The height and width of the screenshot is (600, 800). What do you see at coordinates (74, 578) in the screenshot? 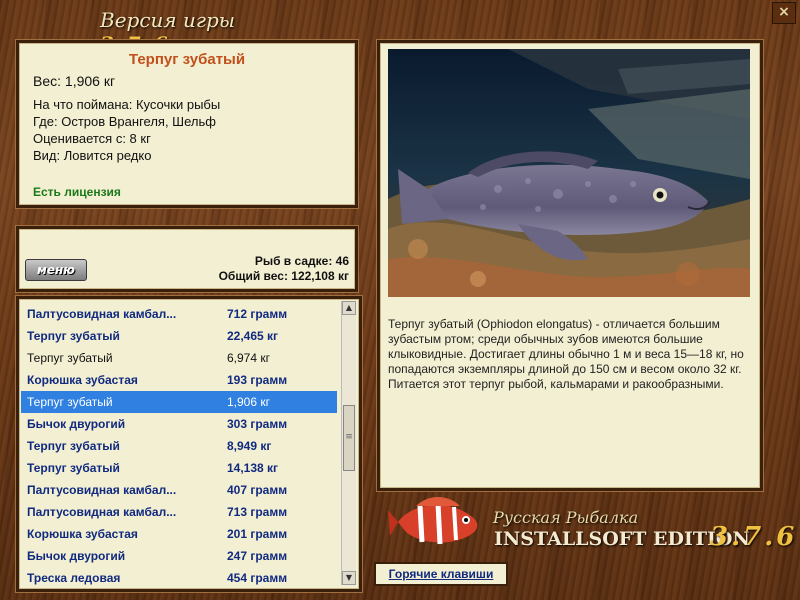
I see `list-item-name: Треска ледовая` at bounding box center [74, 578].